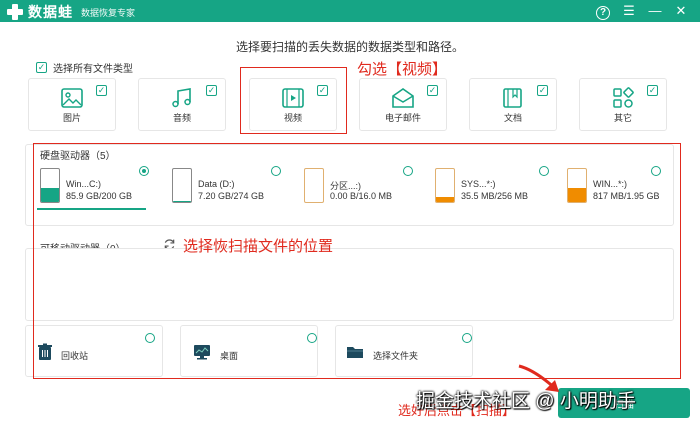 The height and width of the screenshot is (428, 700). Describe the element at coordinates (108, 12) in the screenshot. I see `app-subtitle: 数据恢复专家` at that location.